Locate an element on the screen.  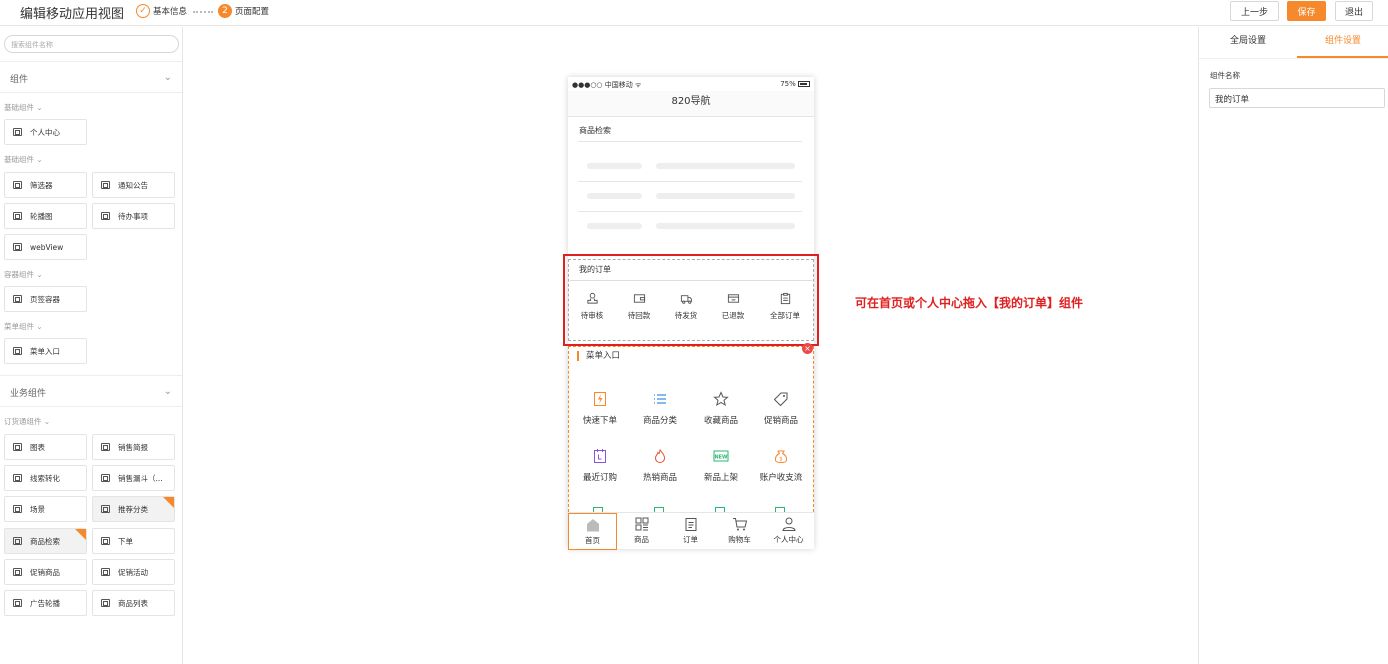
close-icon: × is located at coordinates (807, 348).